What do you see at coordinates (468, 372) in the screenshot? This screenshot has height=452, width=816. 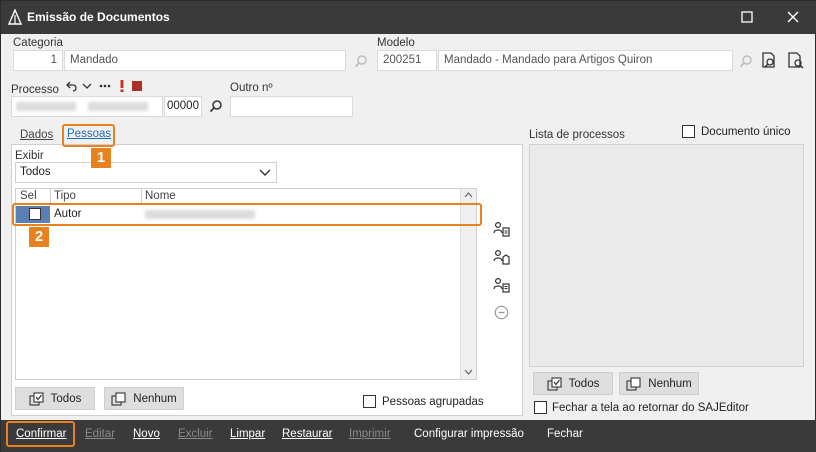 I see `scroll-down-icon` at bounding box center [468, 372].